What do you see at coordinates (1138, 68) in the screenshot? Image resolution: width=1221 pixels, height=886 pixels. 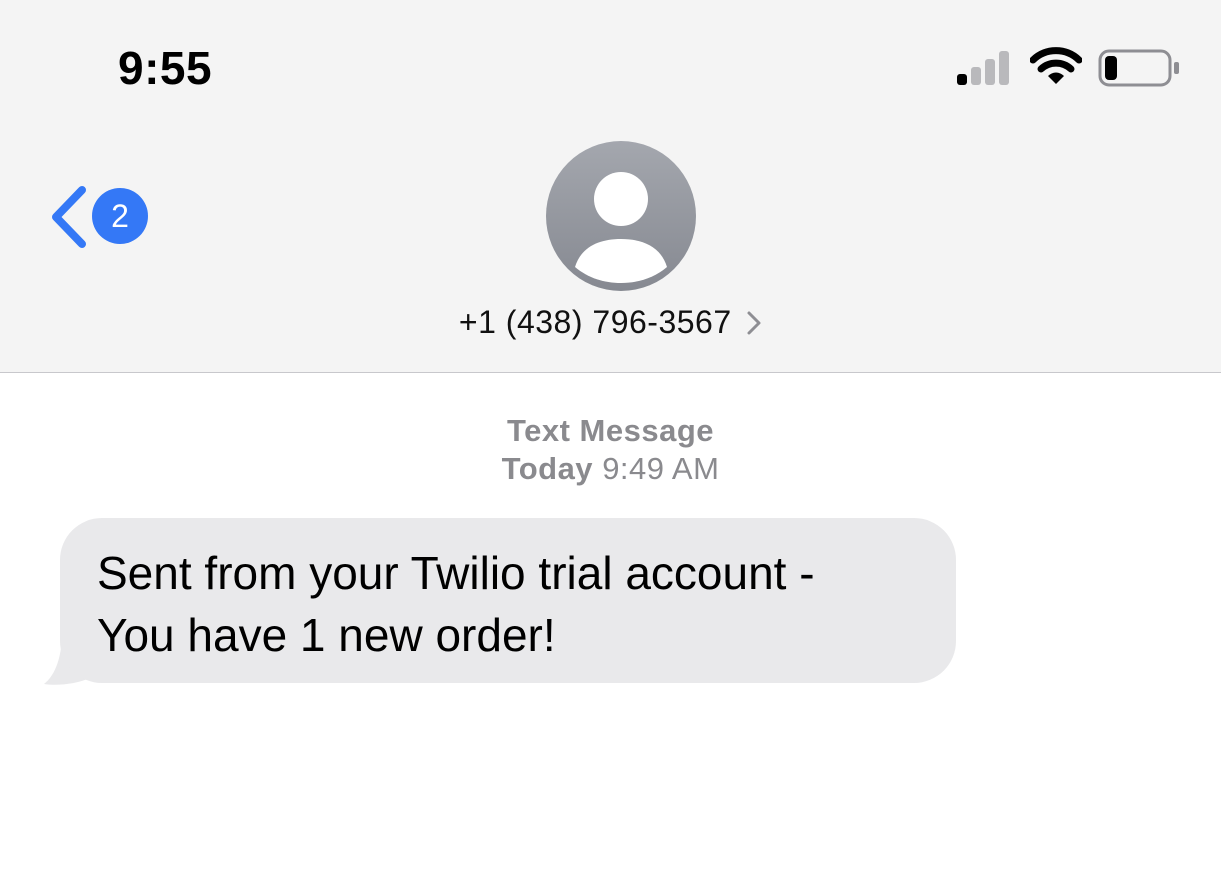 I see `battery-icon` at bounding box center [1138, 68].